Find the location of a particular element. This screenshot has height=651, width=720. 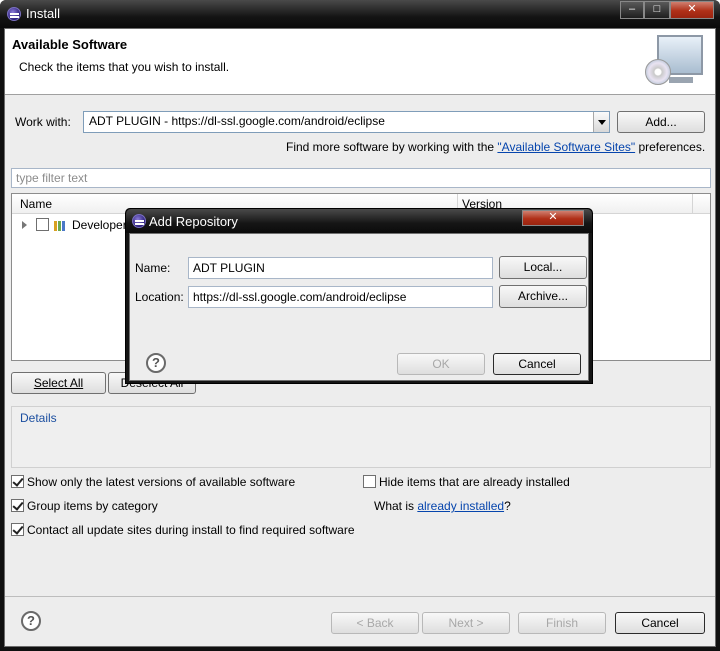

what-is-installed-text: What is already installed? is located at coordinates (442, 506).